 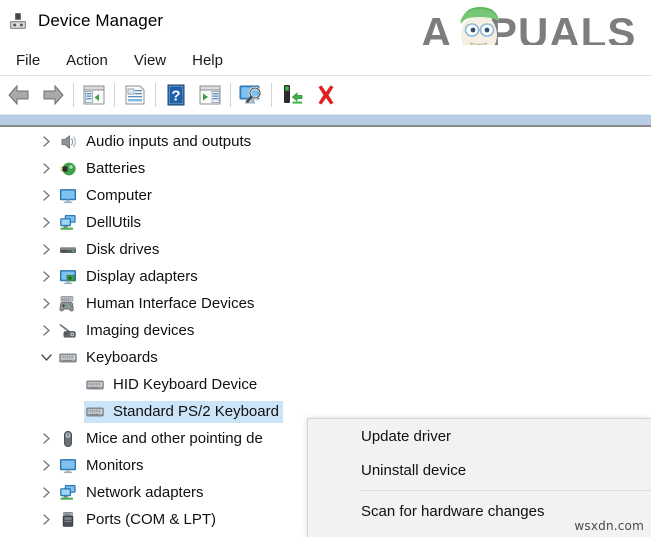 I want to click on properties-button, so click(x=135, y=95).